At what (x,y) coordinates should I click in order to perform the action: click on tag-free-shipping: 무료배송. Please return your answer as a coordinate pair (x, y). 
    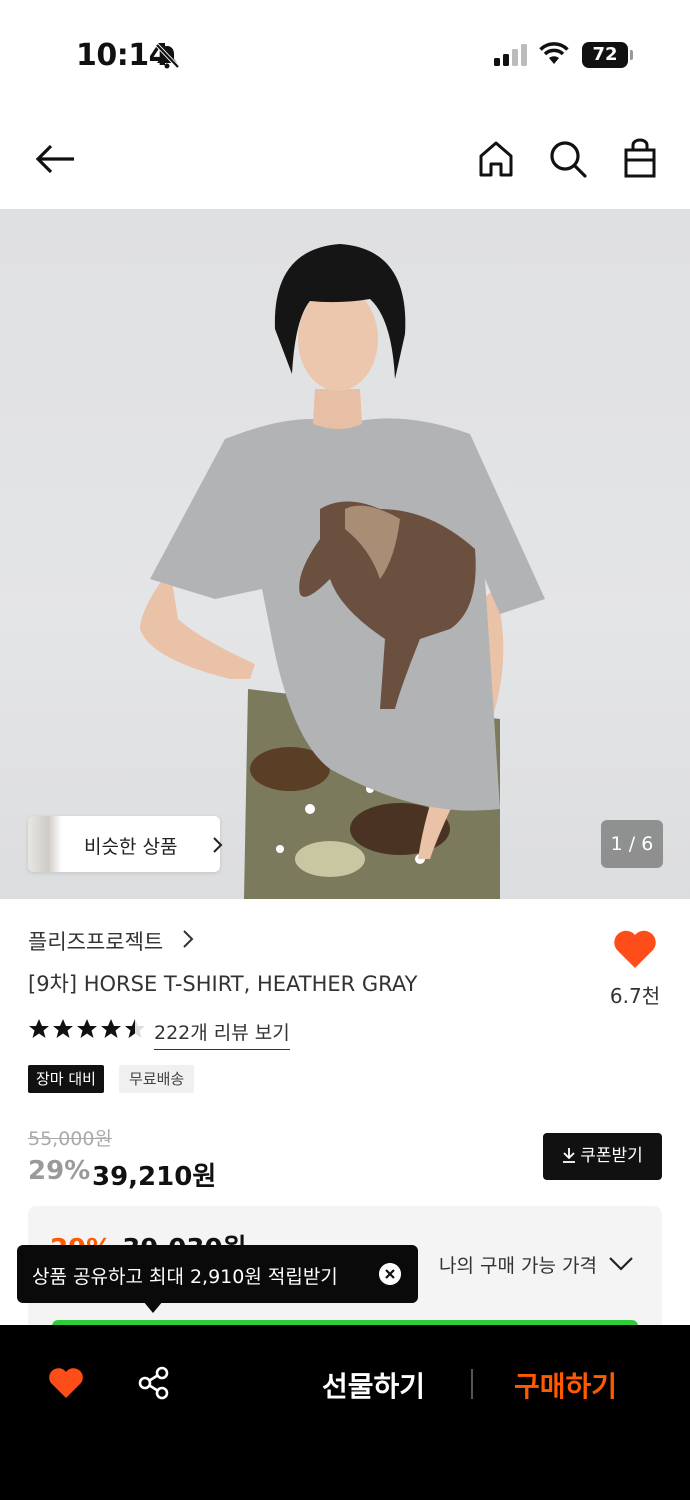
    Looking at the image, I should click on (157, 1079).